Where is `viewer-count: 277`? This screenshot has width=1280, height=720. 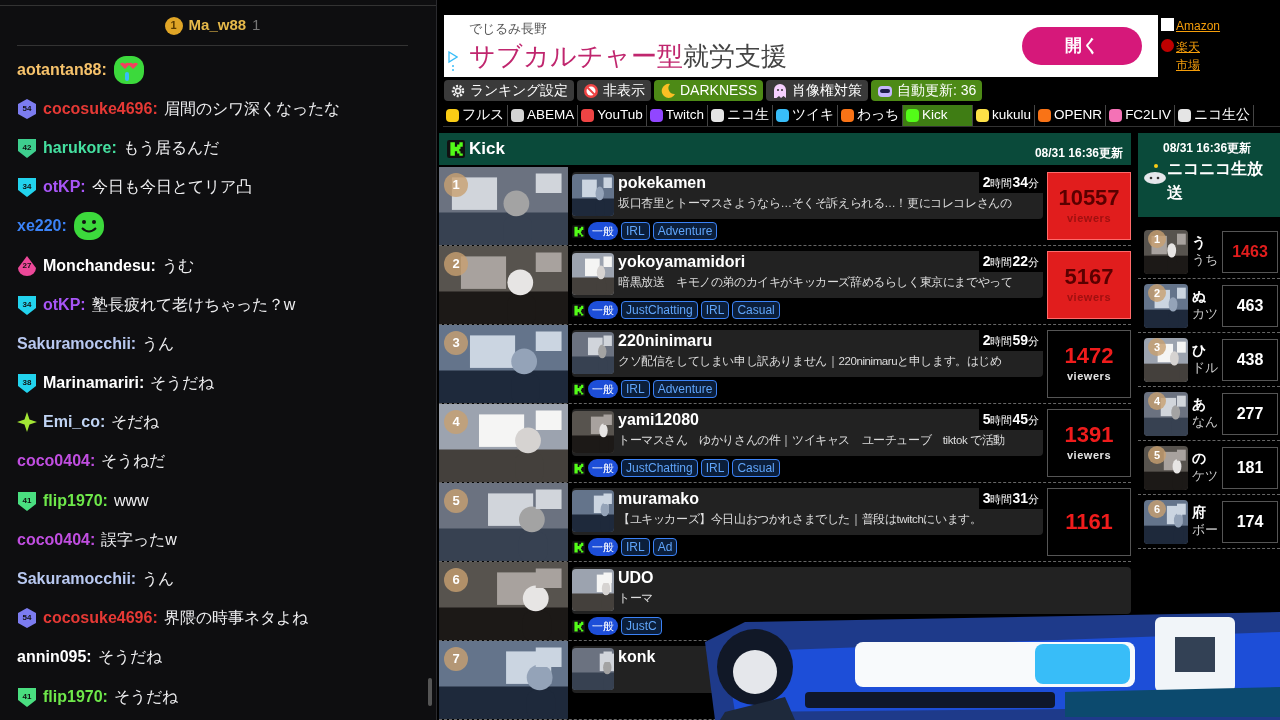 viewer-count: 277 is located at coordinates (1250, 413).